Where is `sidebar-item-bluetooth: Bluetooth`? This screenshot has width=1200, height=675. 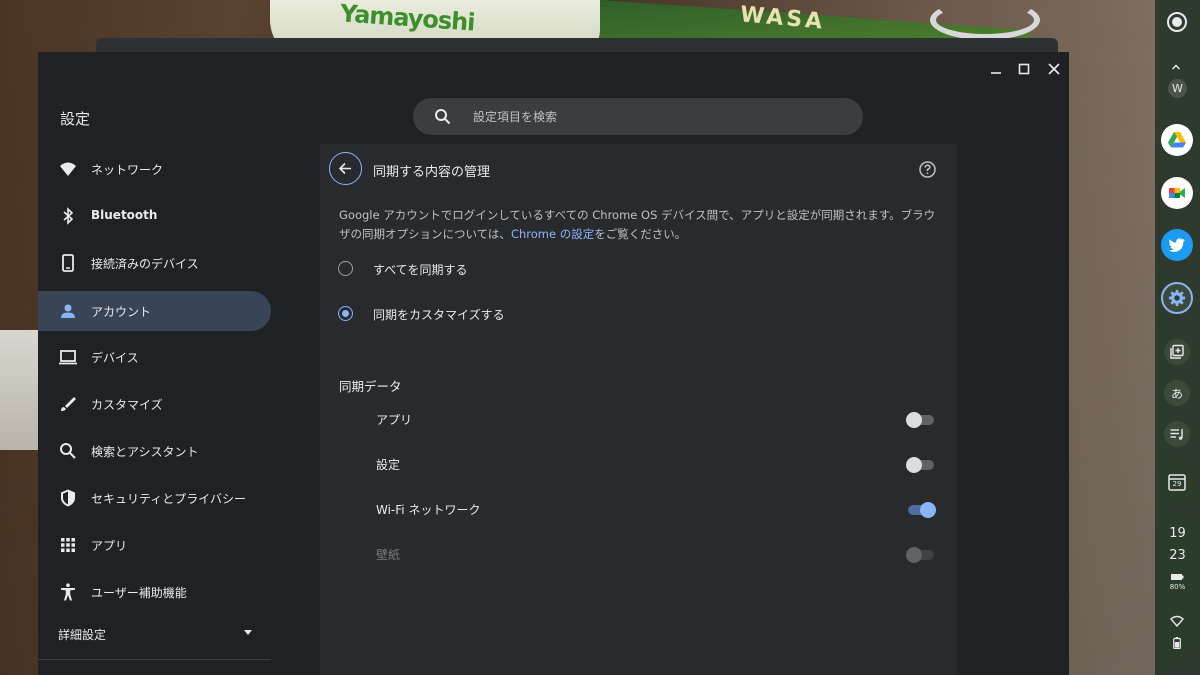
sidebar-item-bluetooth: Bluetooth is located at coordinates (154, 216).